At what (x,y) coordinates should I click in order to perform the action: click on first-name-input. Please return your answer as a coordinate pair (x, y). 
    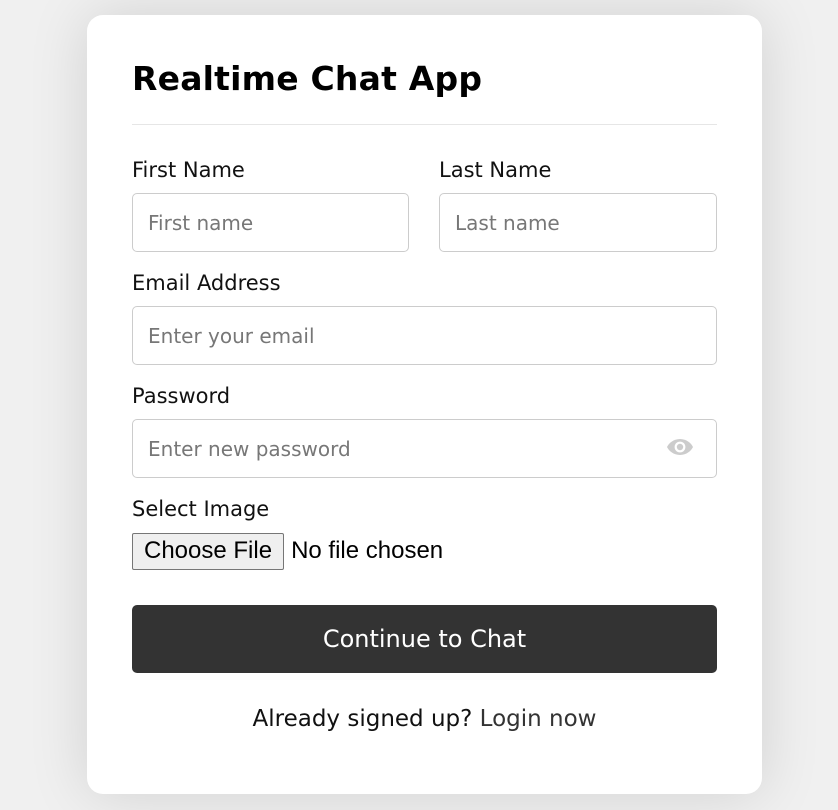
    Looking at the image, I should click on (270, 222).